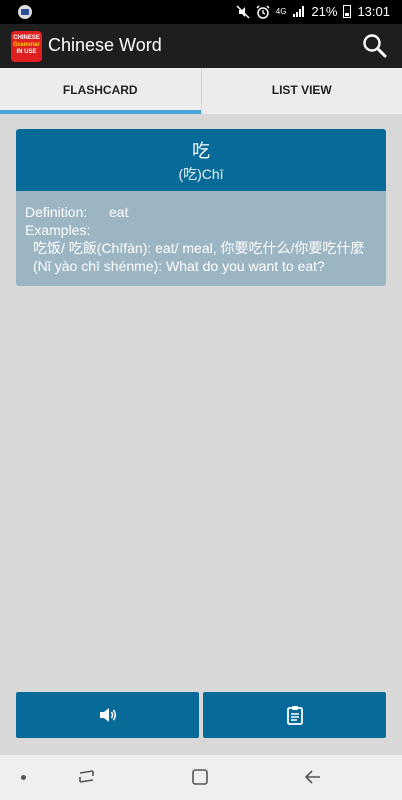 The image size is (402, 800). I want to click on app-title: Chinese Word, so click(105, 45).